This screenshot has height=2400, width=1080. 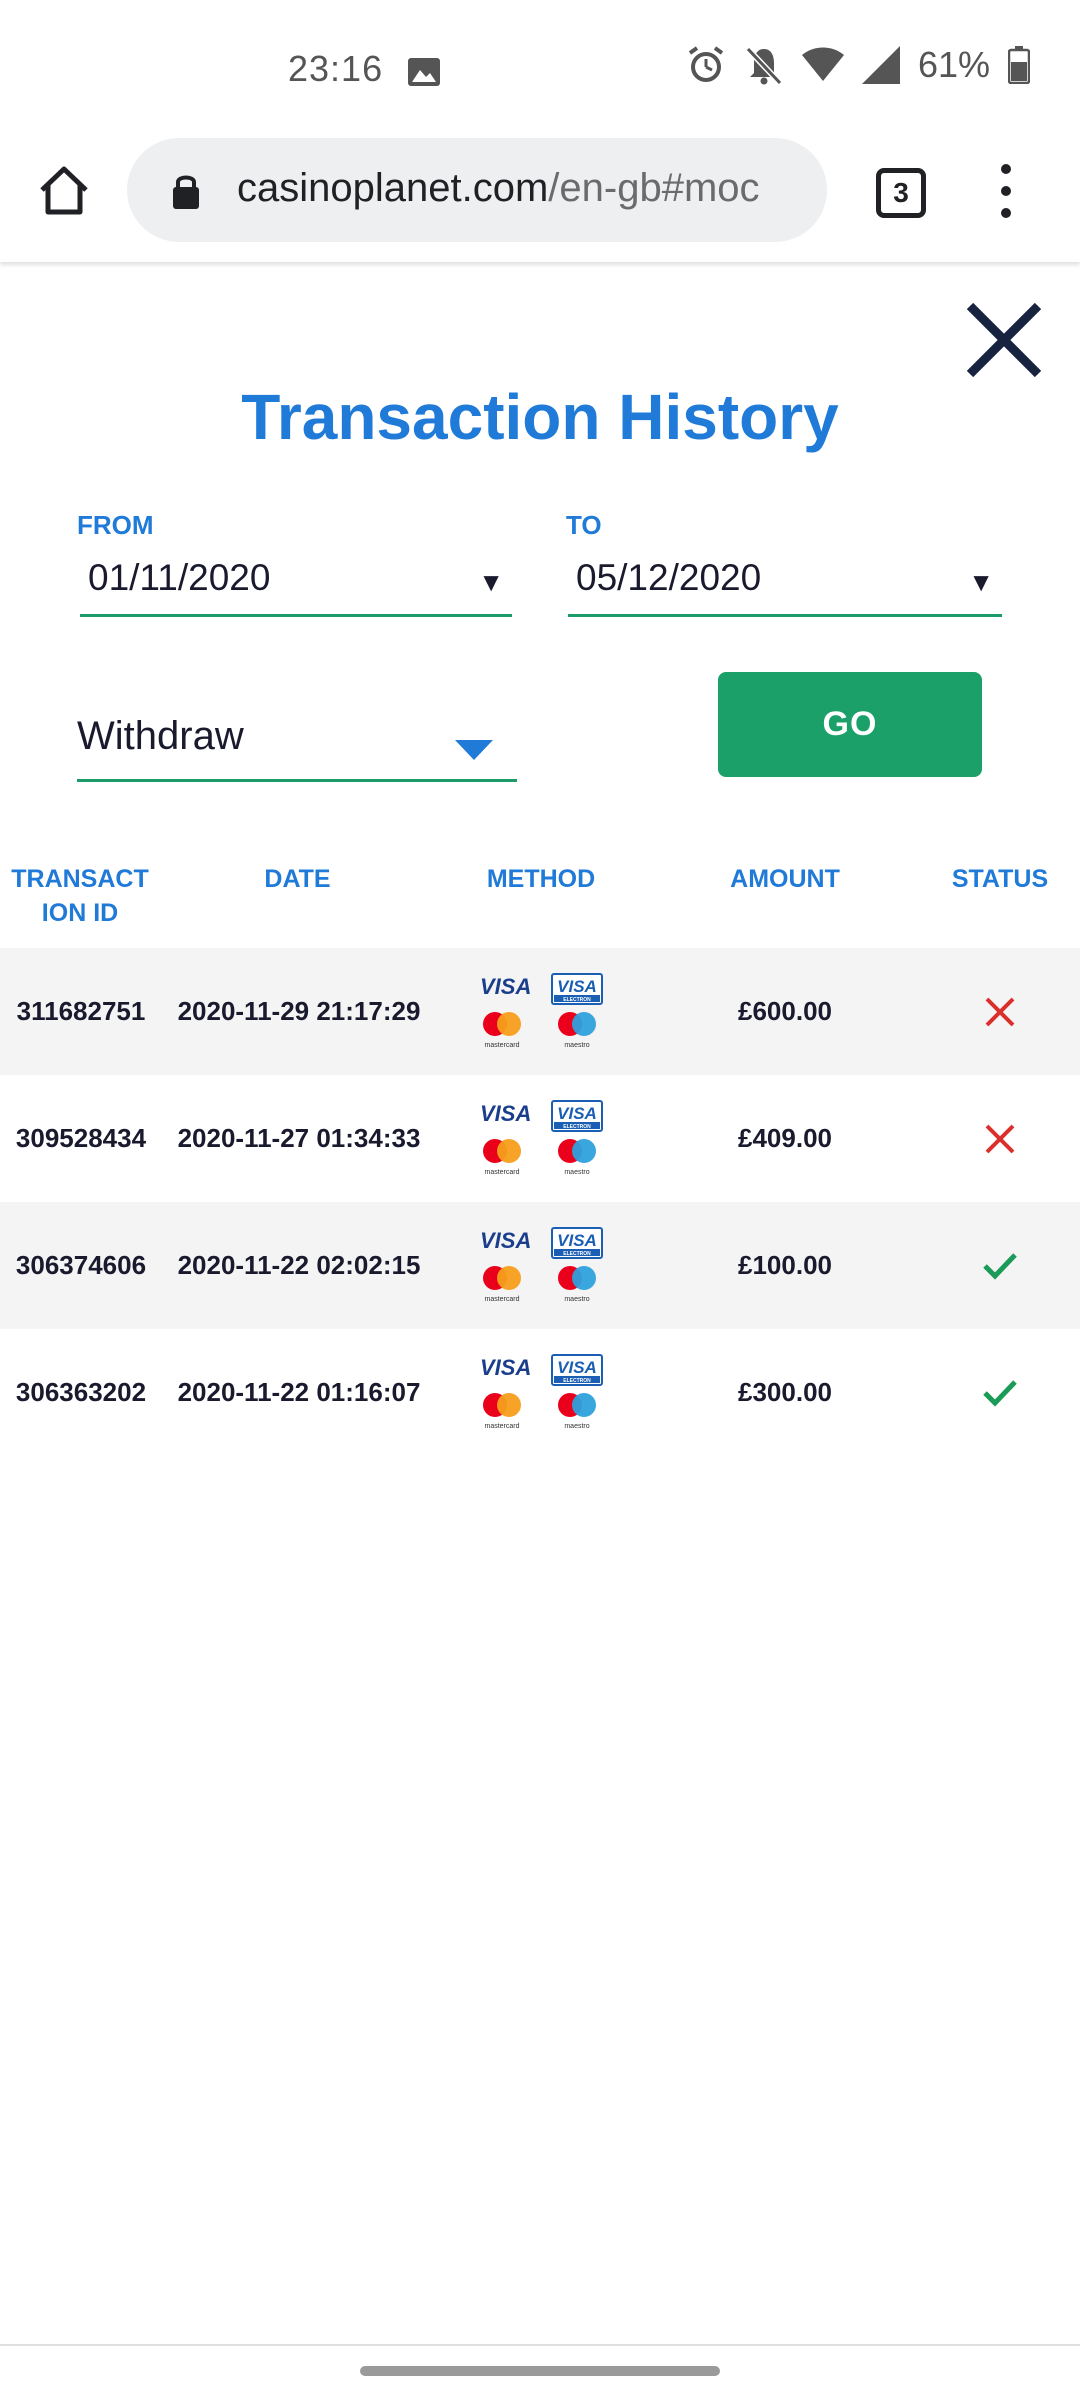 I want to click on lock-icon, so click(x=186, y=192).